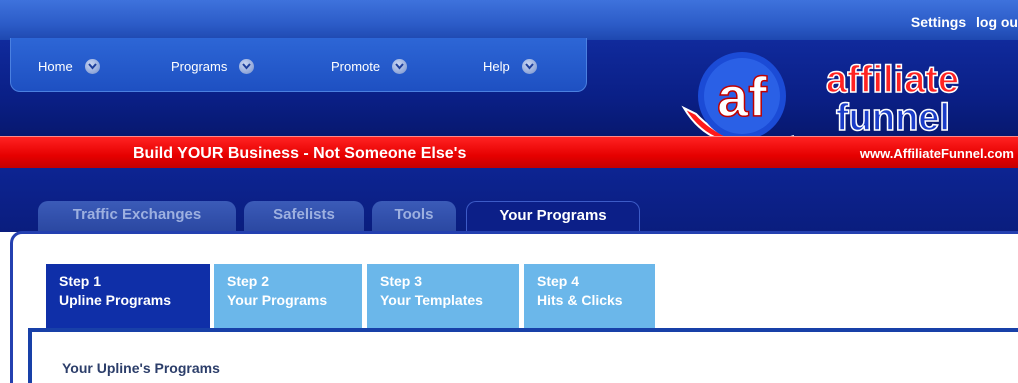 This screenshot has height=383, width=1018. What do you see at coordinates (580, 300) in the screenshot?
I see `step-label: Hits & Clicks` at bounding box center [580, 300].